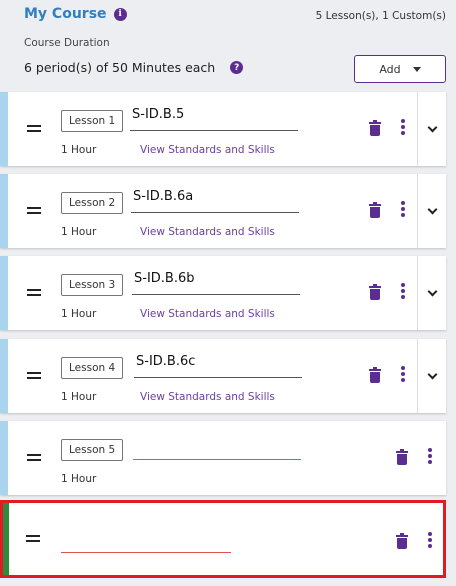  What do you see at coordinates (120, 14) in the screenshot?
I see `info-icon: i` at bounding box center [120, 14].